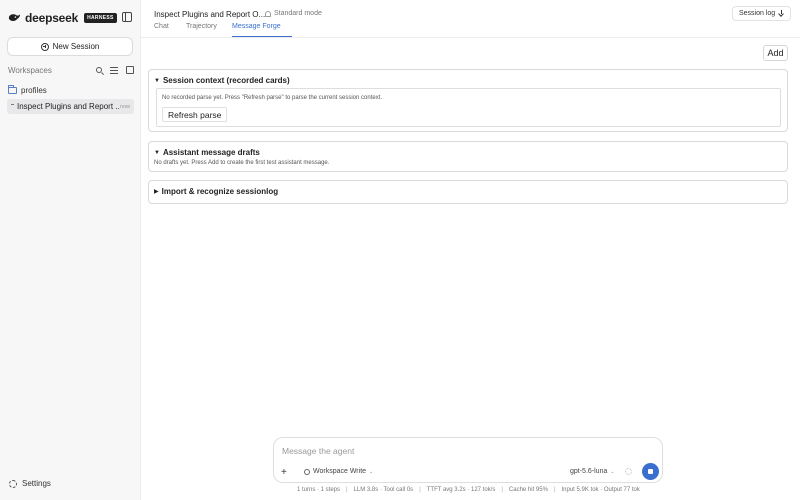  What do you see at coordinates (170, 30) in the screenshot?
I see `tab-chat: Chat` at bounding box center [170, 30].